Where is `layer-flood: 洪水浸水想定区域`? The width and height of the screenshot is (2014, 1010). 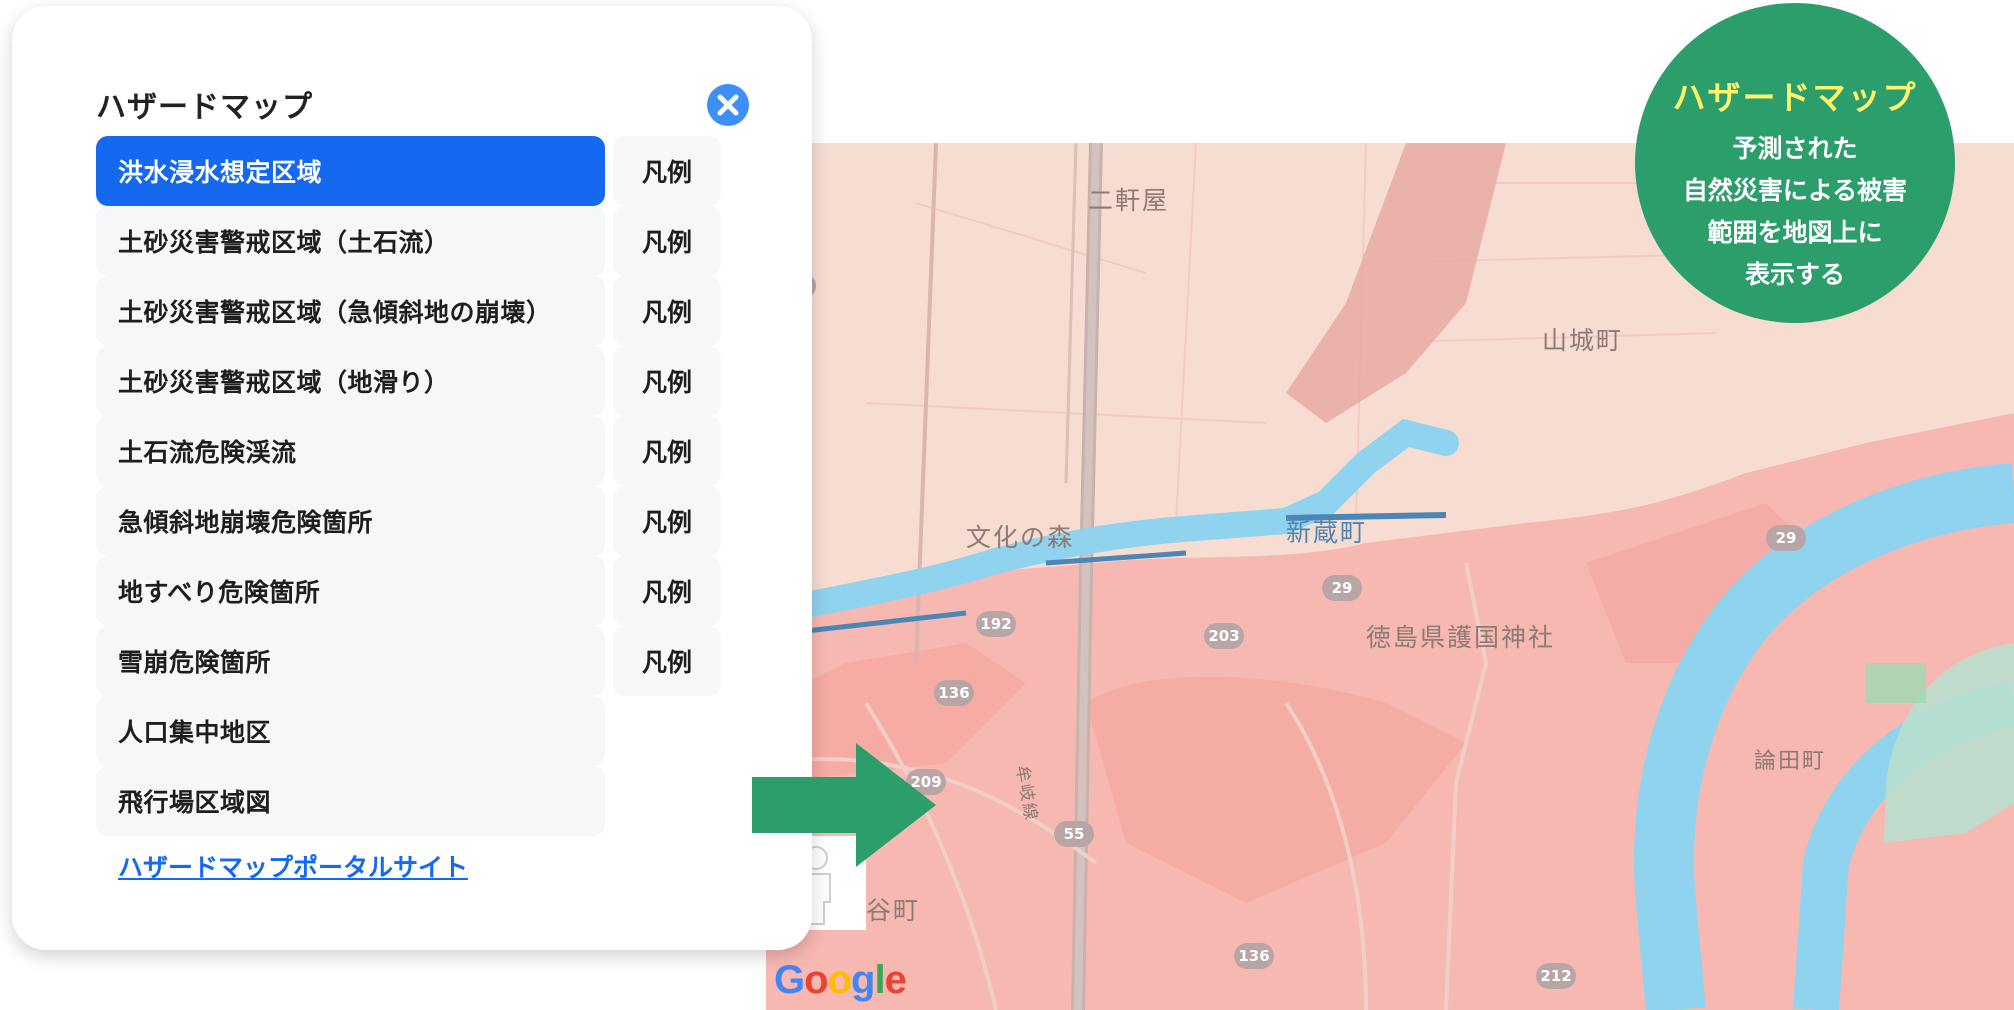 layer-flood: 洪水浸水想定区域 is located at coordinates (350, 171).